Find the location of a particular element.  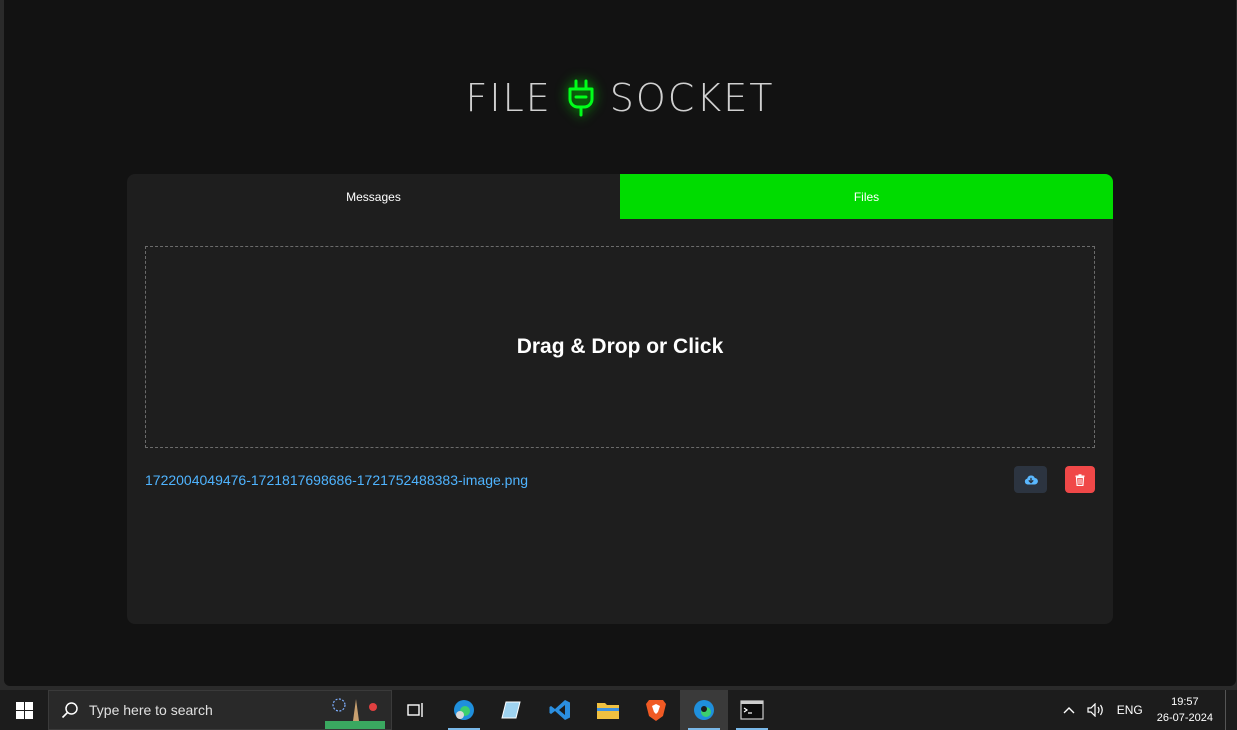

taskbar-app-brave is located at coordinates (656, 710).